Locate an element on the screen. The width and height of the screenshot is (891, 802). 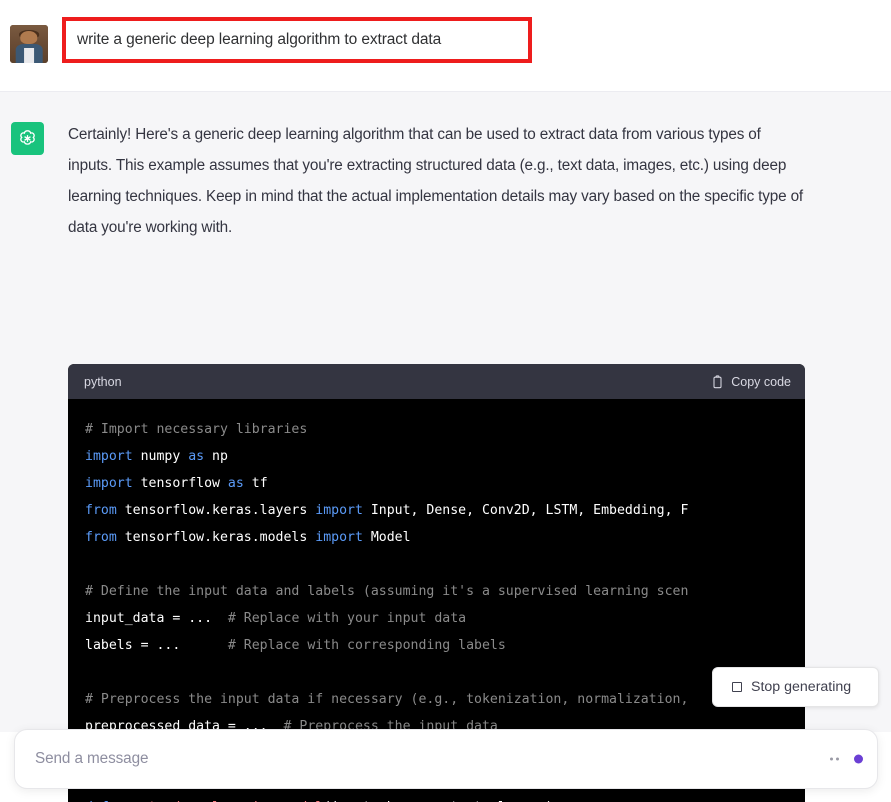
code-token: # Replace with your input data is located at coordinates (347, 618).